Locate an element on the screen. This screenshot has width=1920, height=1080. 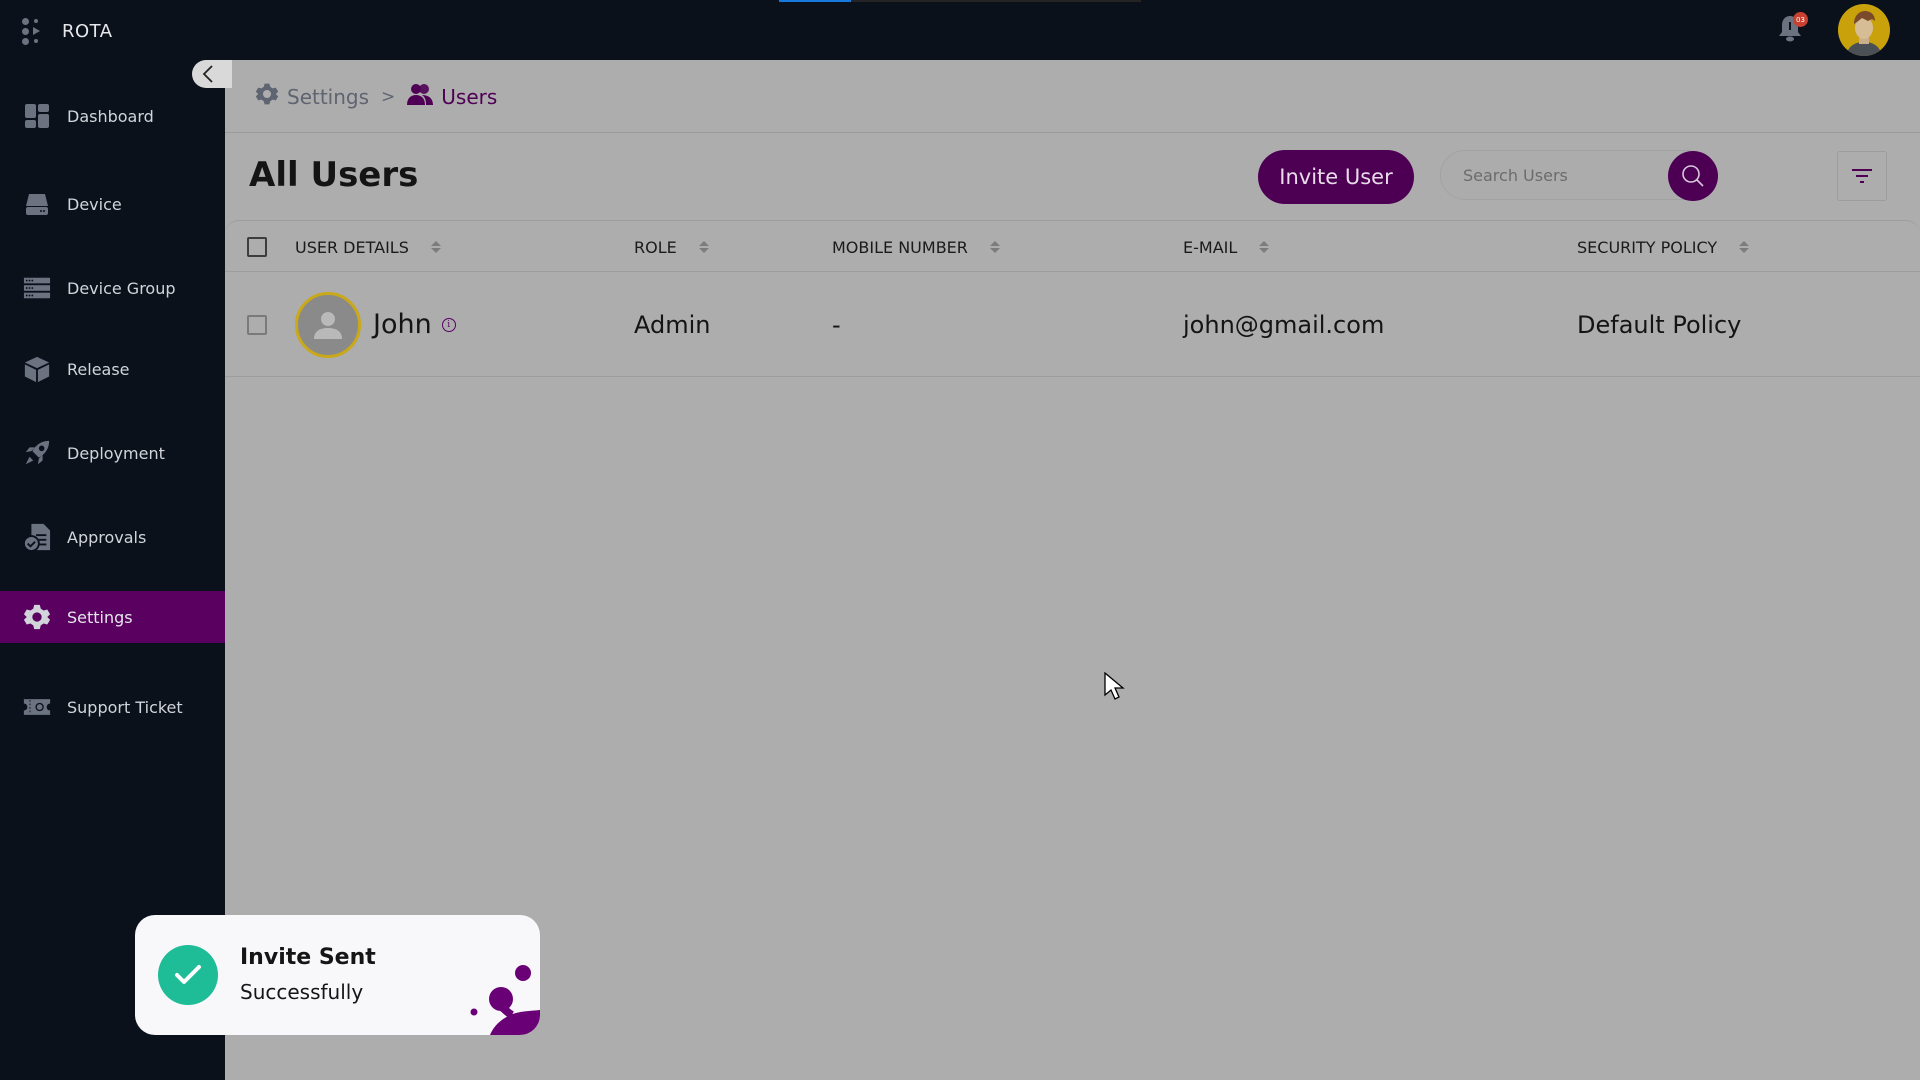
sidebar-item-dashboard: Dashboard is located at coordinates (112, 116).